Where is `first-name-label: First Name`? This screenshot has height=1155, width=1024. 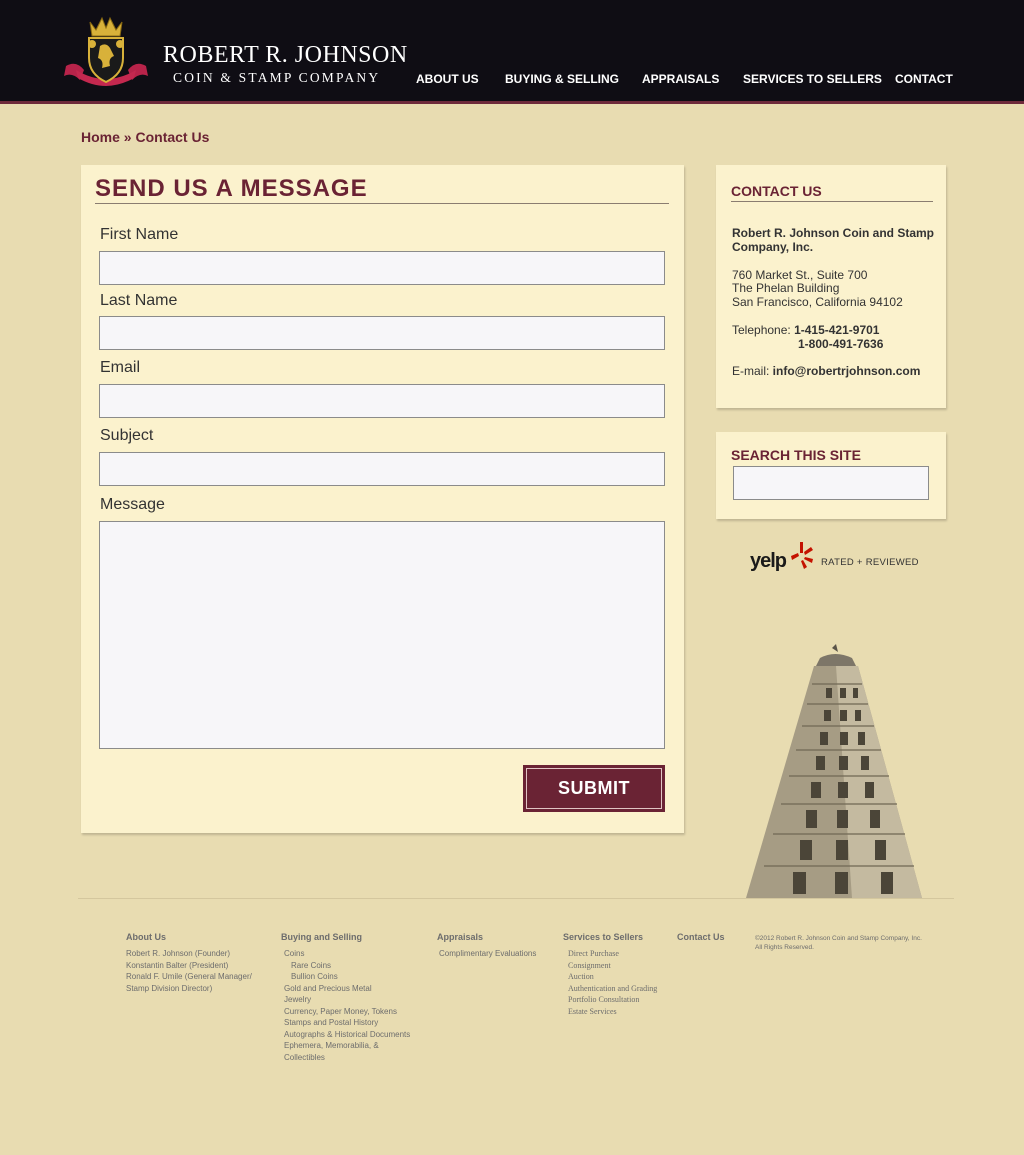 first-name-label: First Name is located at coordinates (139, 234).